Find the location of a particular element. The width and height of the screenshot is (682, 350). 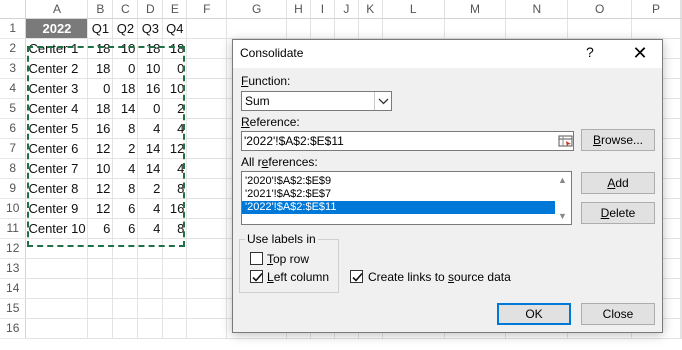

row-header: 16 is located at coordinates (13, 328).